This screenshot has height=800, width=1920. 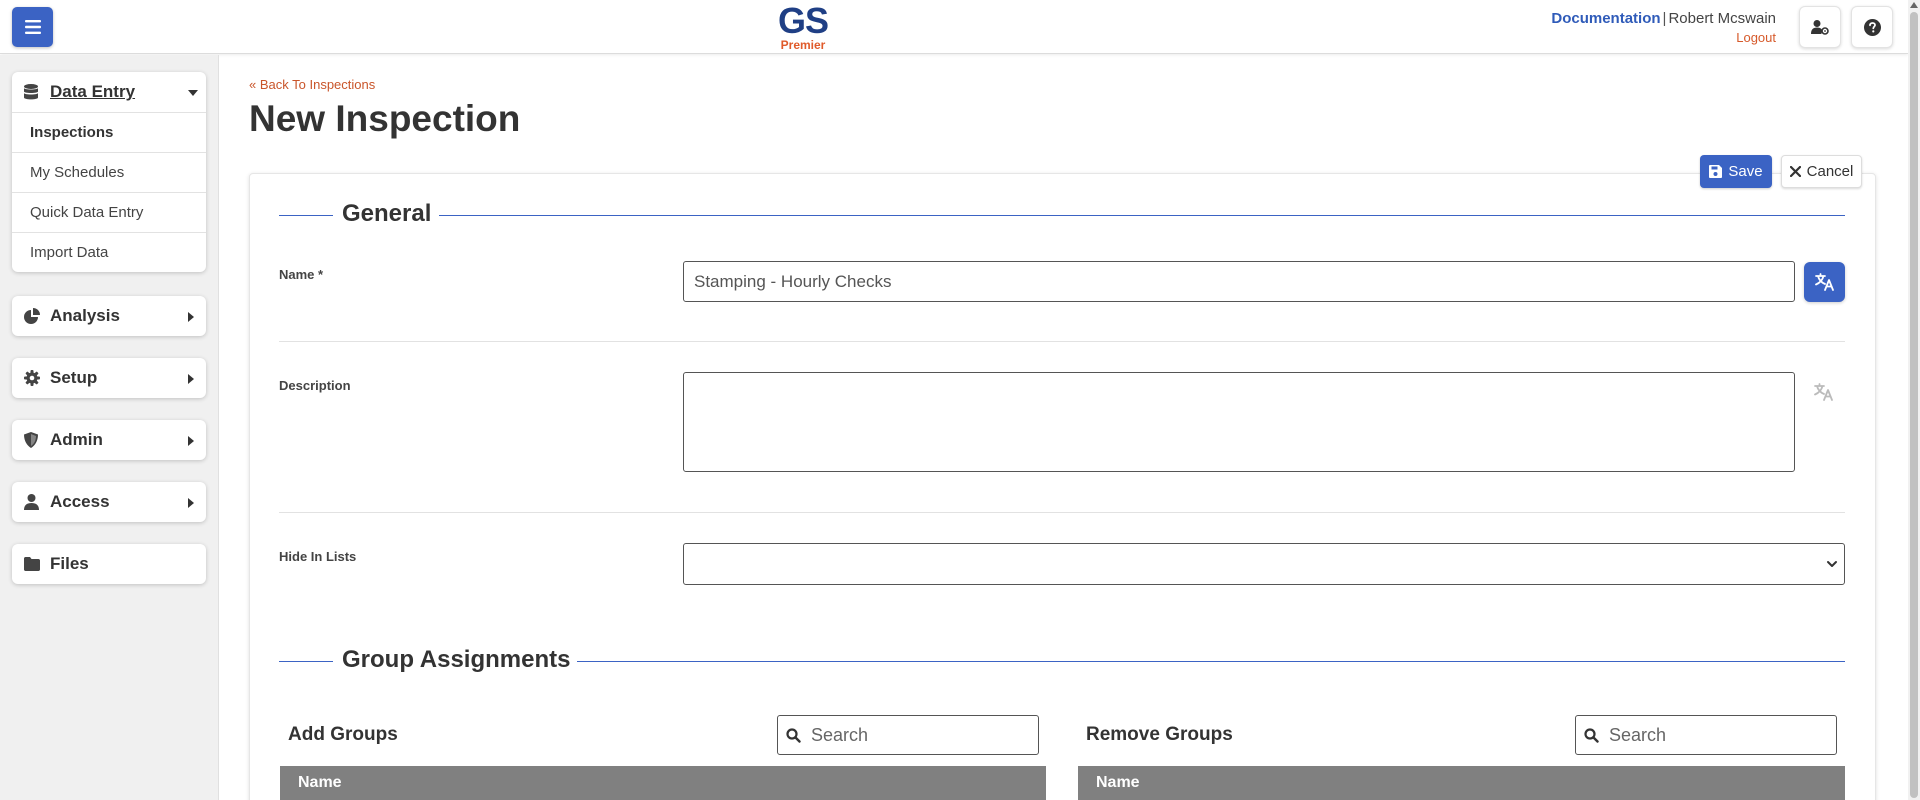 I want to click on caret-down-icon, so click(x=193, y=93).